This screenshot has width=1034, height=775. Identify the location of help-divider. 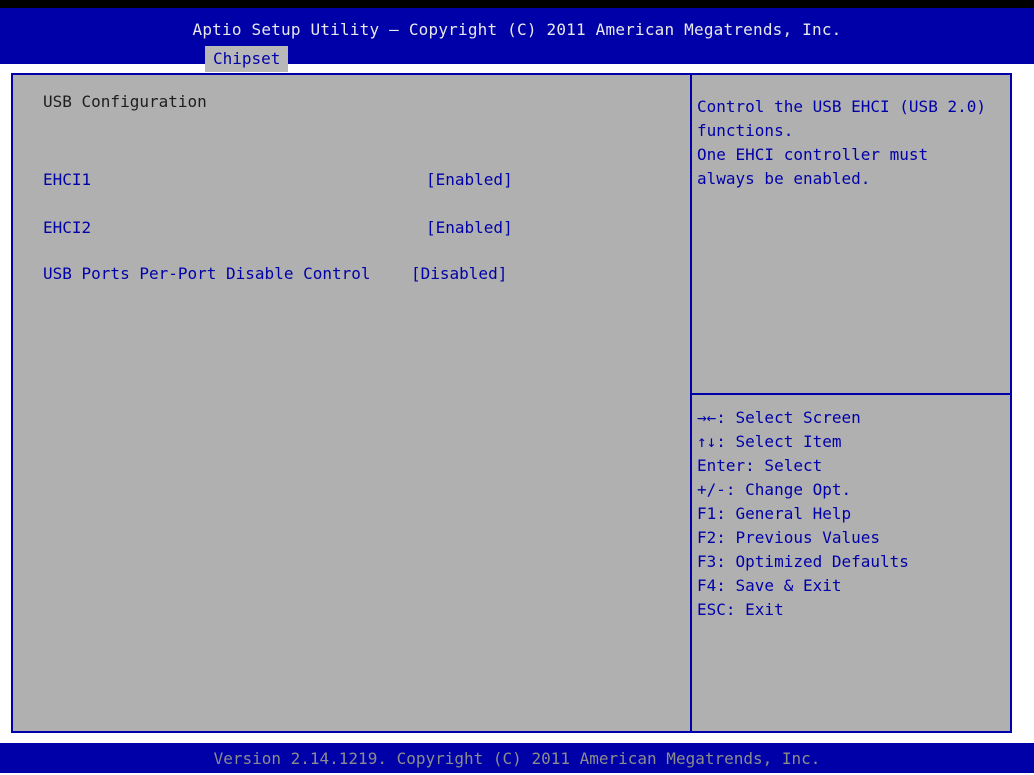
(852, 394).